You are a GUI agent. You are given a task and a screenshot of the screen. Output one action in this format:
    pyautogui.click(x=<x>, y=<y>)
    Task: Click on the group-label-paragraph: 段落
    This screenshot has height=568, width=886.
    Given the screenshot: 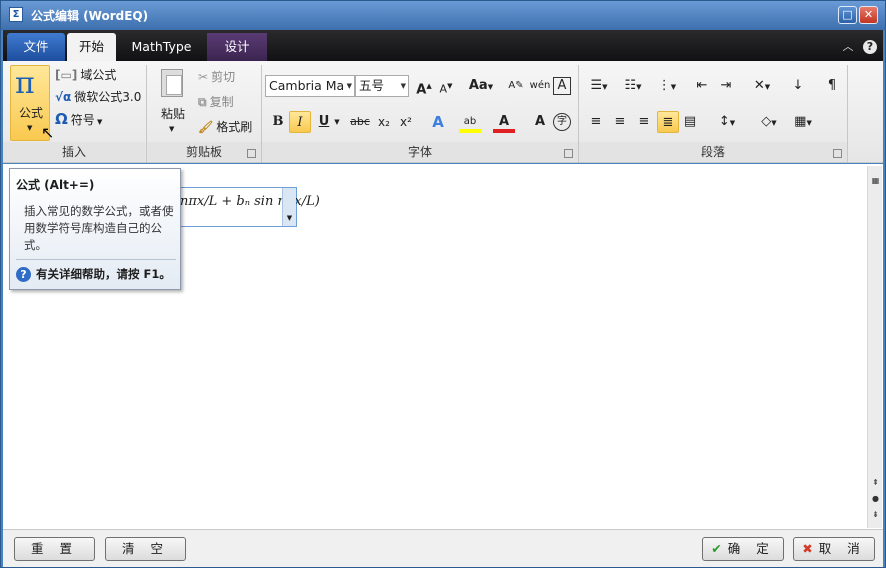 What is the action you would take?
    pyautogui.click(x=713, y=152)
    